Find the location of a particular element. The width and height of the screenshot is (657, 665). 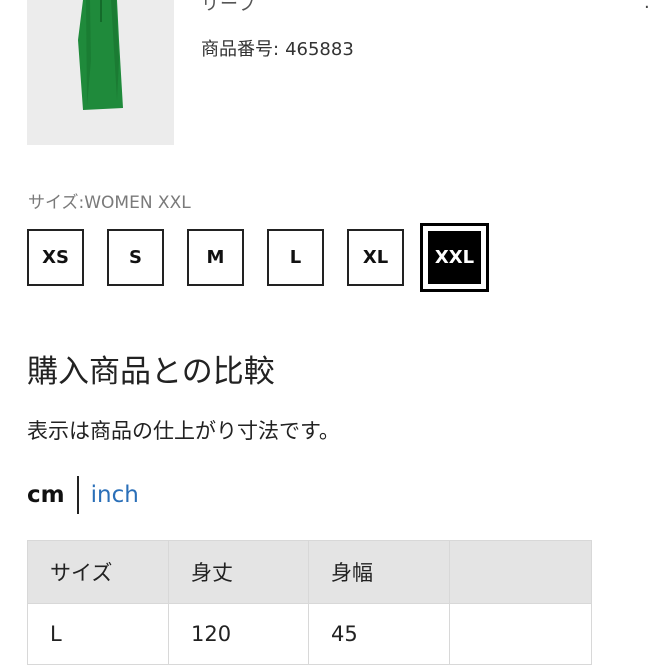

cell-size: L is located at coordinates (98, 634).